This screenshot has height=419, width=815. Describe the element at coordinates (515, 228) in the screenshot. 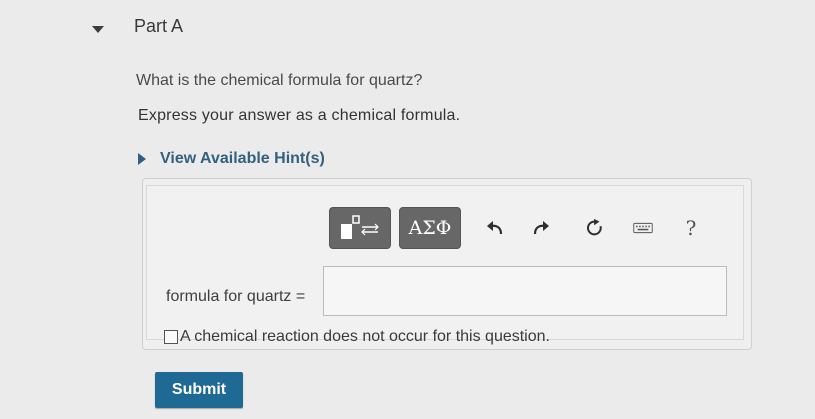

I see `math-toolbar: ΑΣΦ ?` at that location.